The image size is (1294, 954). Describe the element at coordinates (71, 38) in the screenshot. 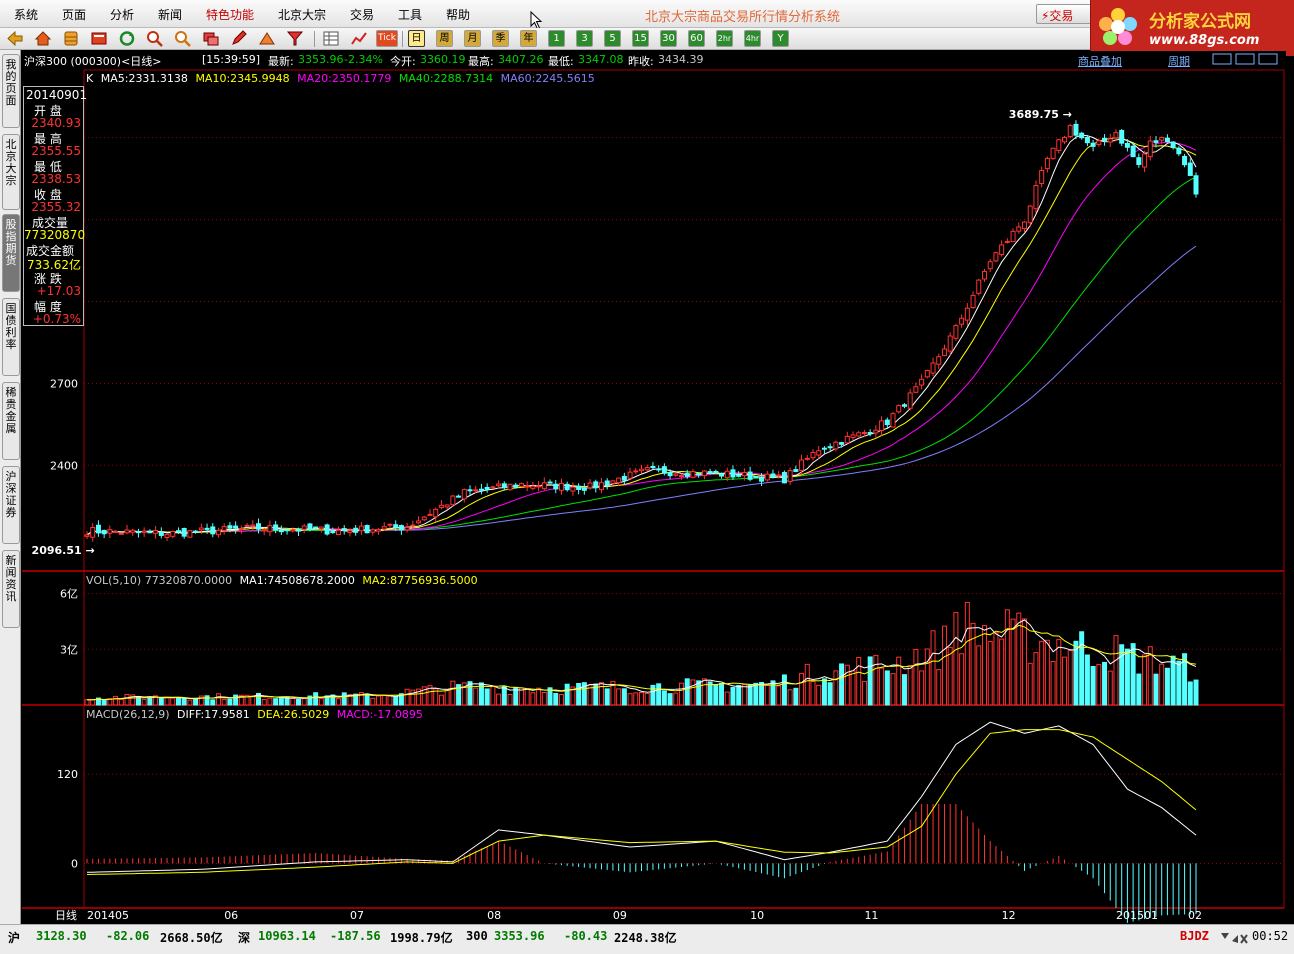

I see `database-icon` at that location.